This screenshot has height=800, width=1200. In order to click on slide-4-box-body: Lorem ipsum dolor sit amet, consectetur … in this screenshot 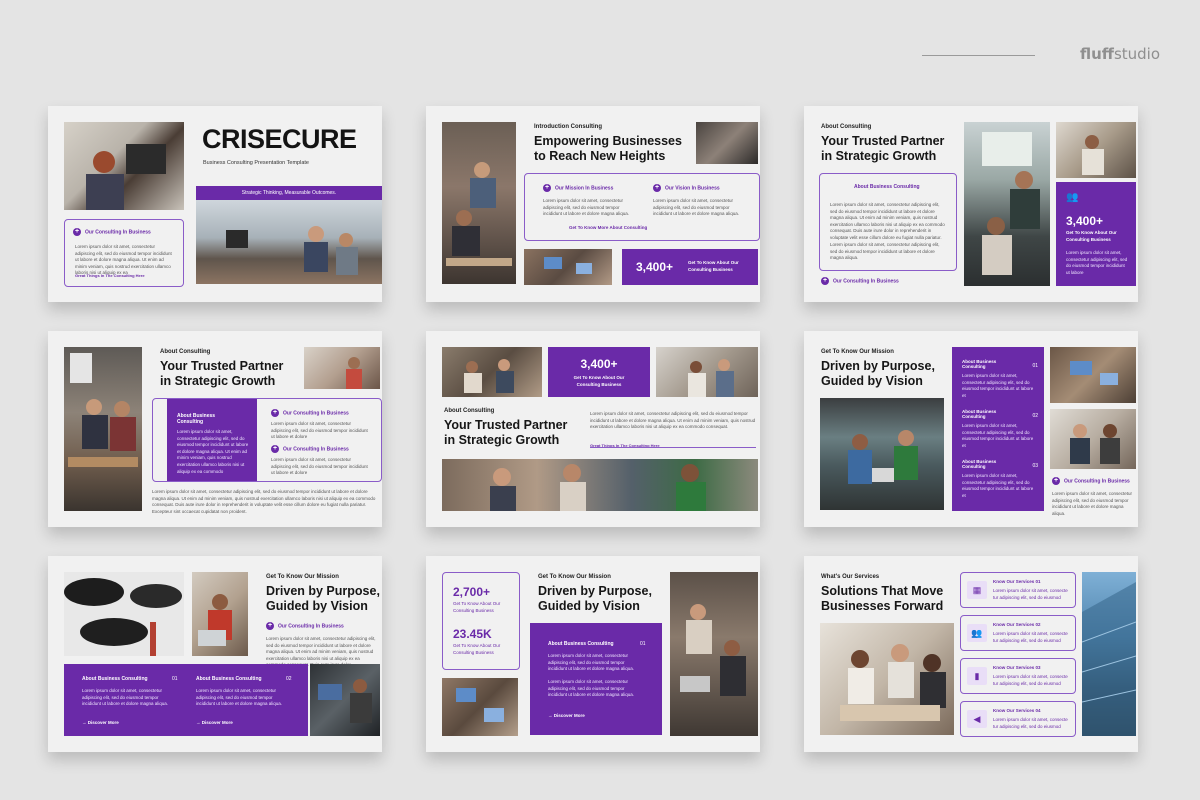, I will do `click(213, 451)`.